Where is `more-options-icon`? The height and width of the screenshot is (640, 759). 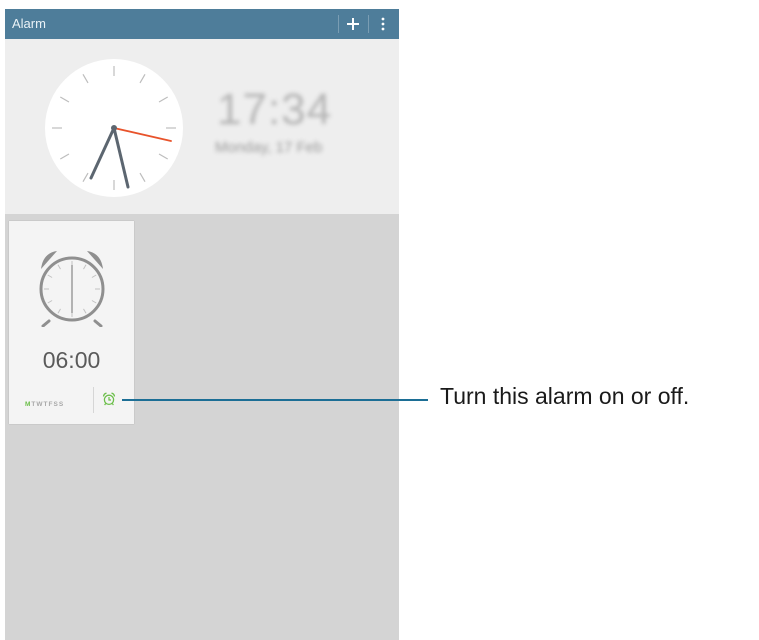 more-options-icon is located at coordinates (383, 24).